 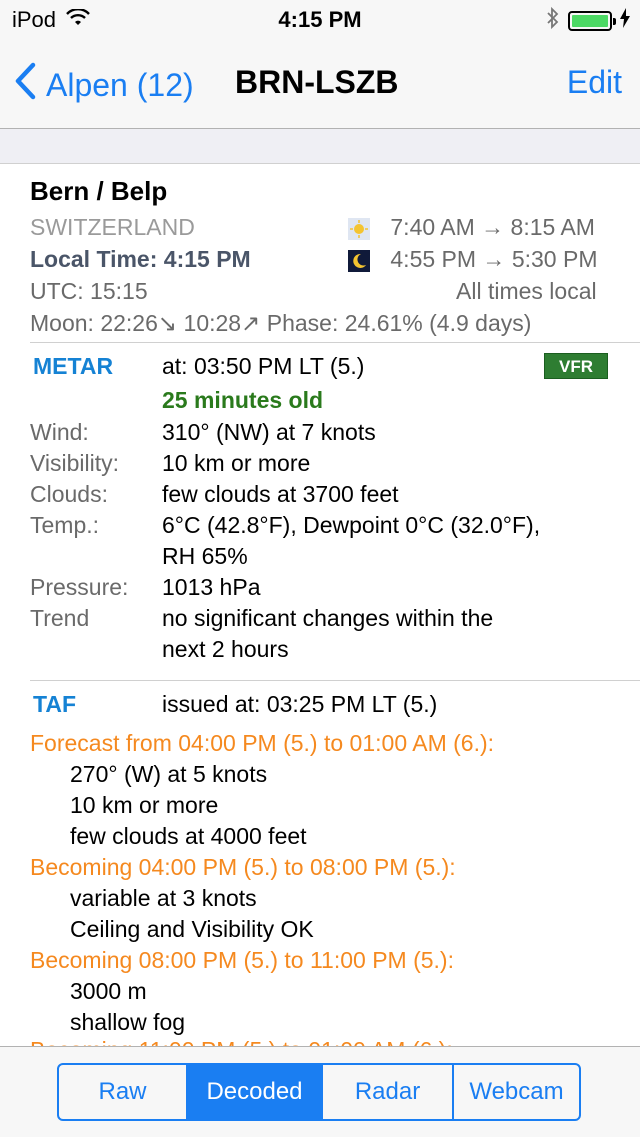 I want to click on bottom-toolbar: Raw Decoded Radar Webcam, so click(x=320, y=1091).